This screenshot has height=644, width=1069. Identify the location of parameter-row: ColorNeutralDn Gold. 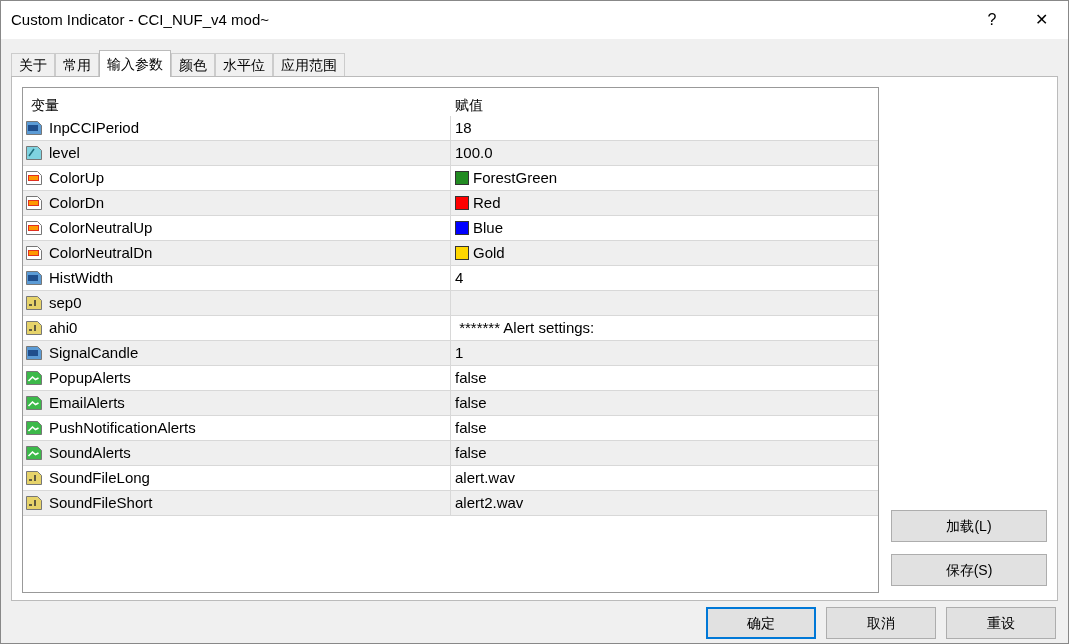
(450, 253).